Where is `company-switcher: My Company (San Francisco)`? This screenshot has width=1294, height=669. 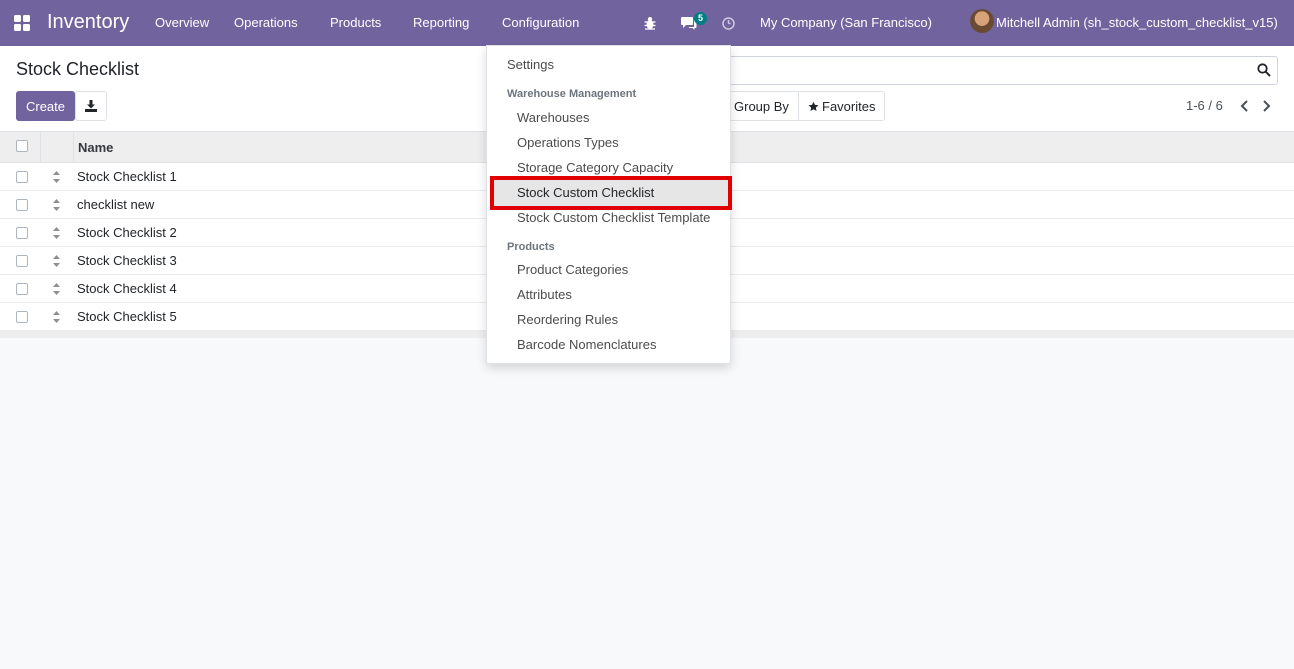
company-switcher: My Company (San Francisco) is located at coordinates (846, 22).